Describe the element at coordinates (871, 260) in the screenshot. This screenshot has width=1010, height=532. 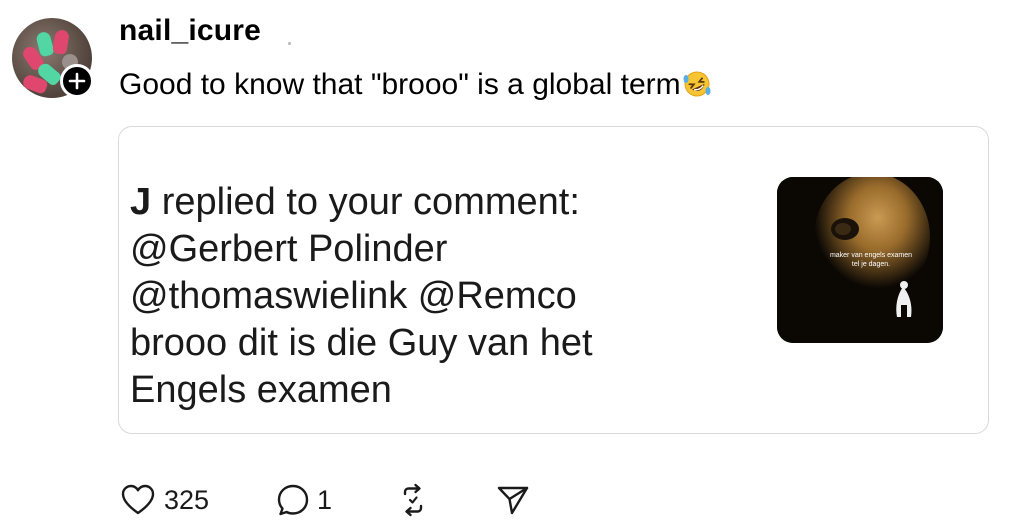
I see `thumbnail-caption: maker van engels examen tel je dagen.` at that location.